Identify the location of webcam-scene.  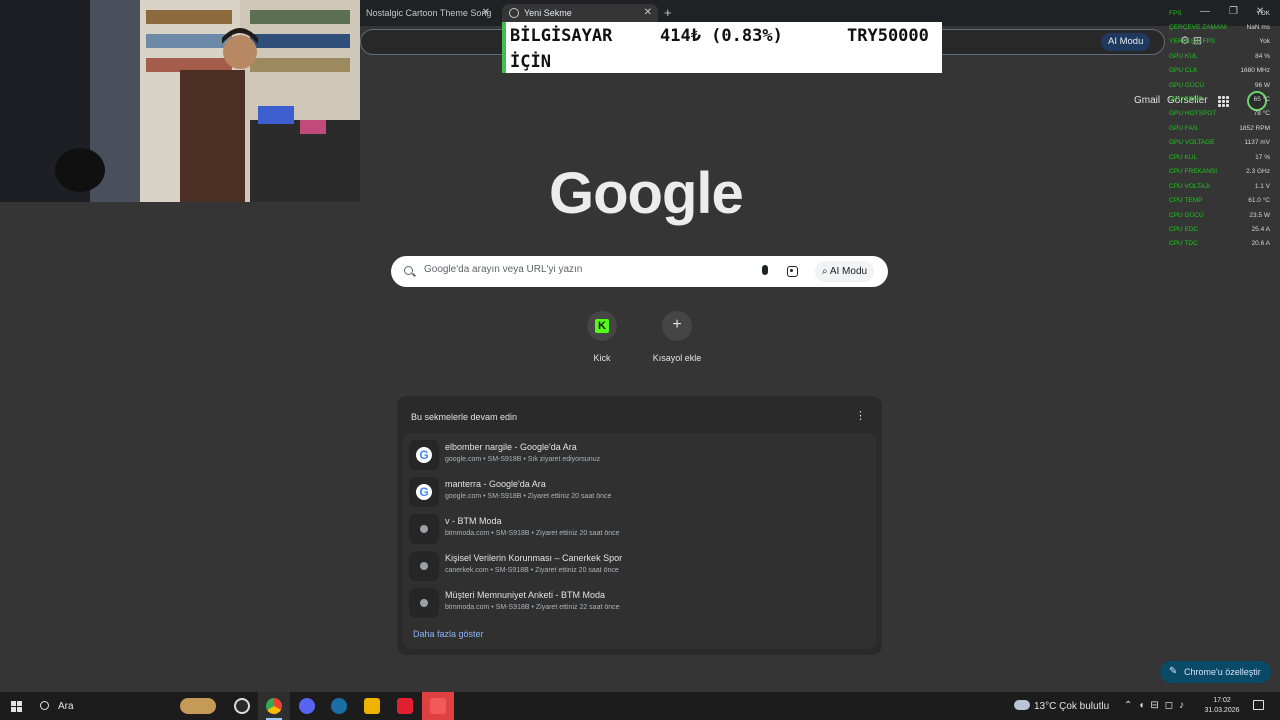
(180, 101).